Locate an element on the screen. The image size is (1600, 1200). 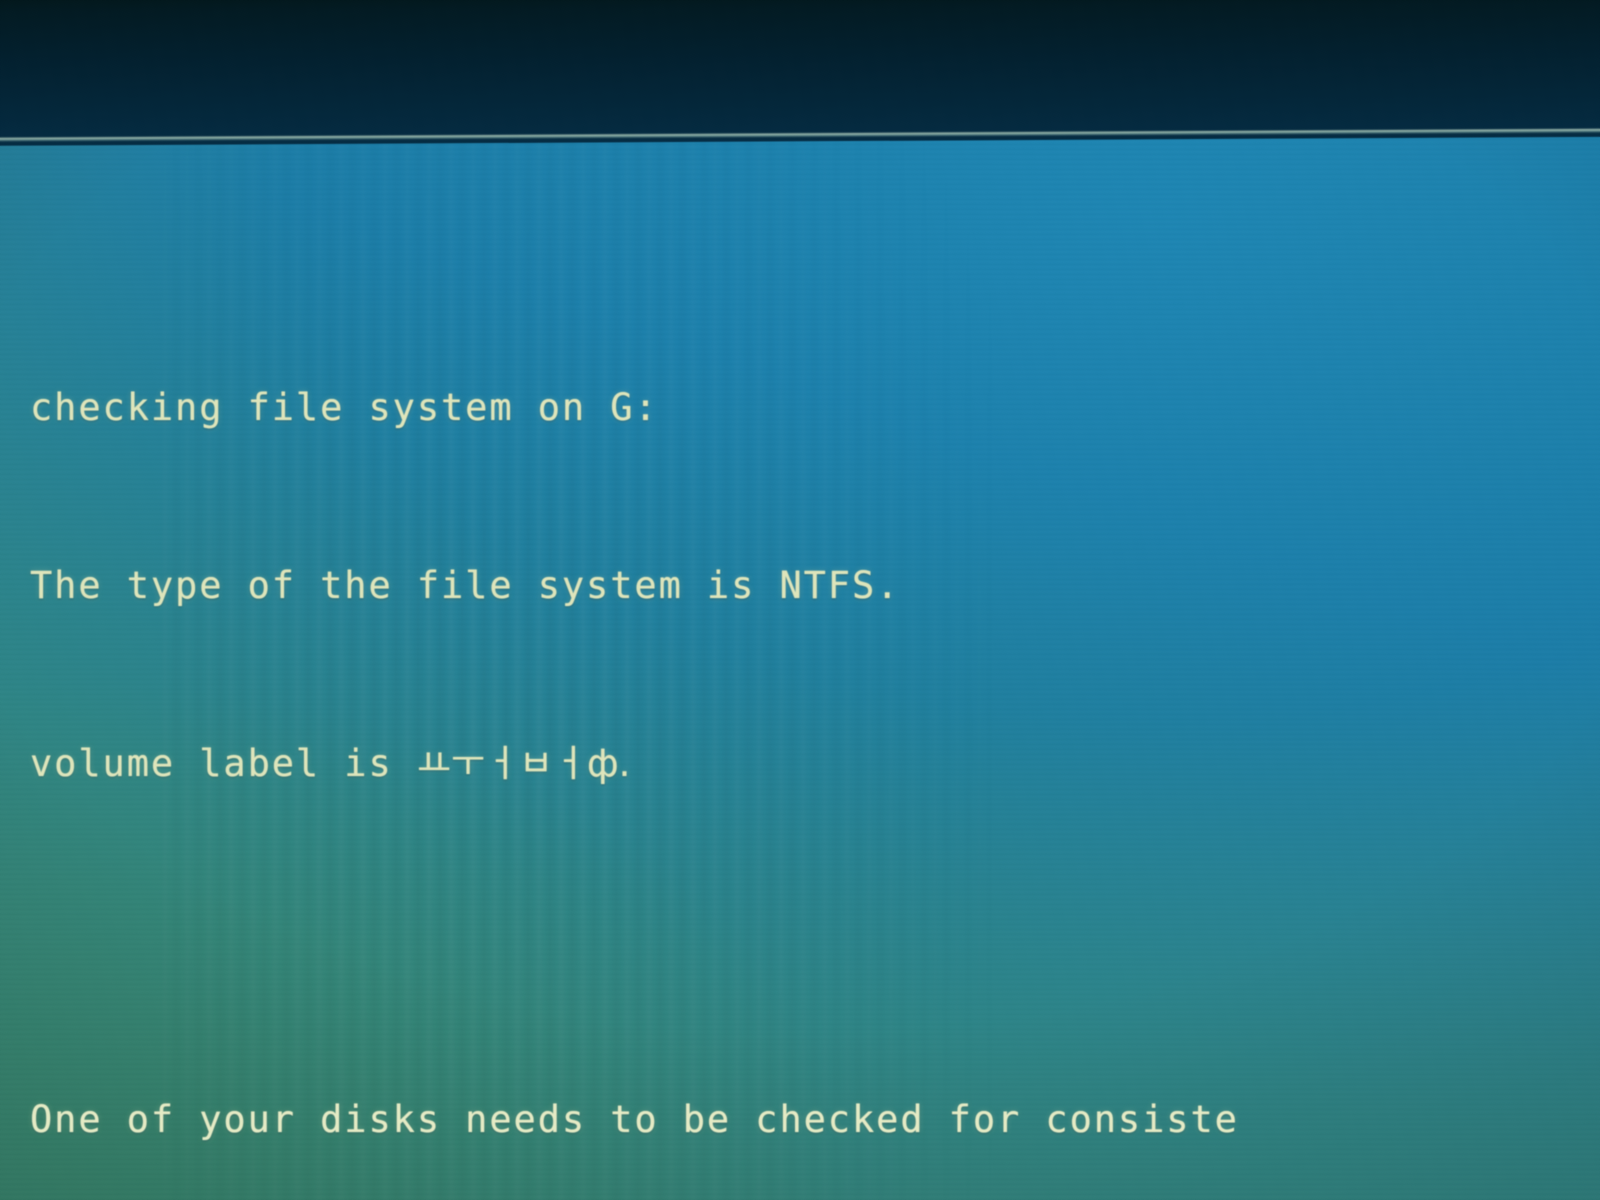
line-checking-file-system: checking file system on G: is located at coordinates (344, 407).